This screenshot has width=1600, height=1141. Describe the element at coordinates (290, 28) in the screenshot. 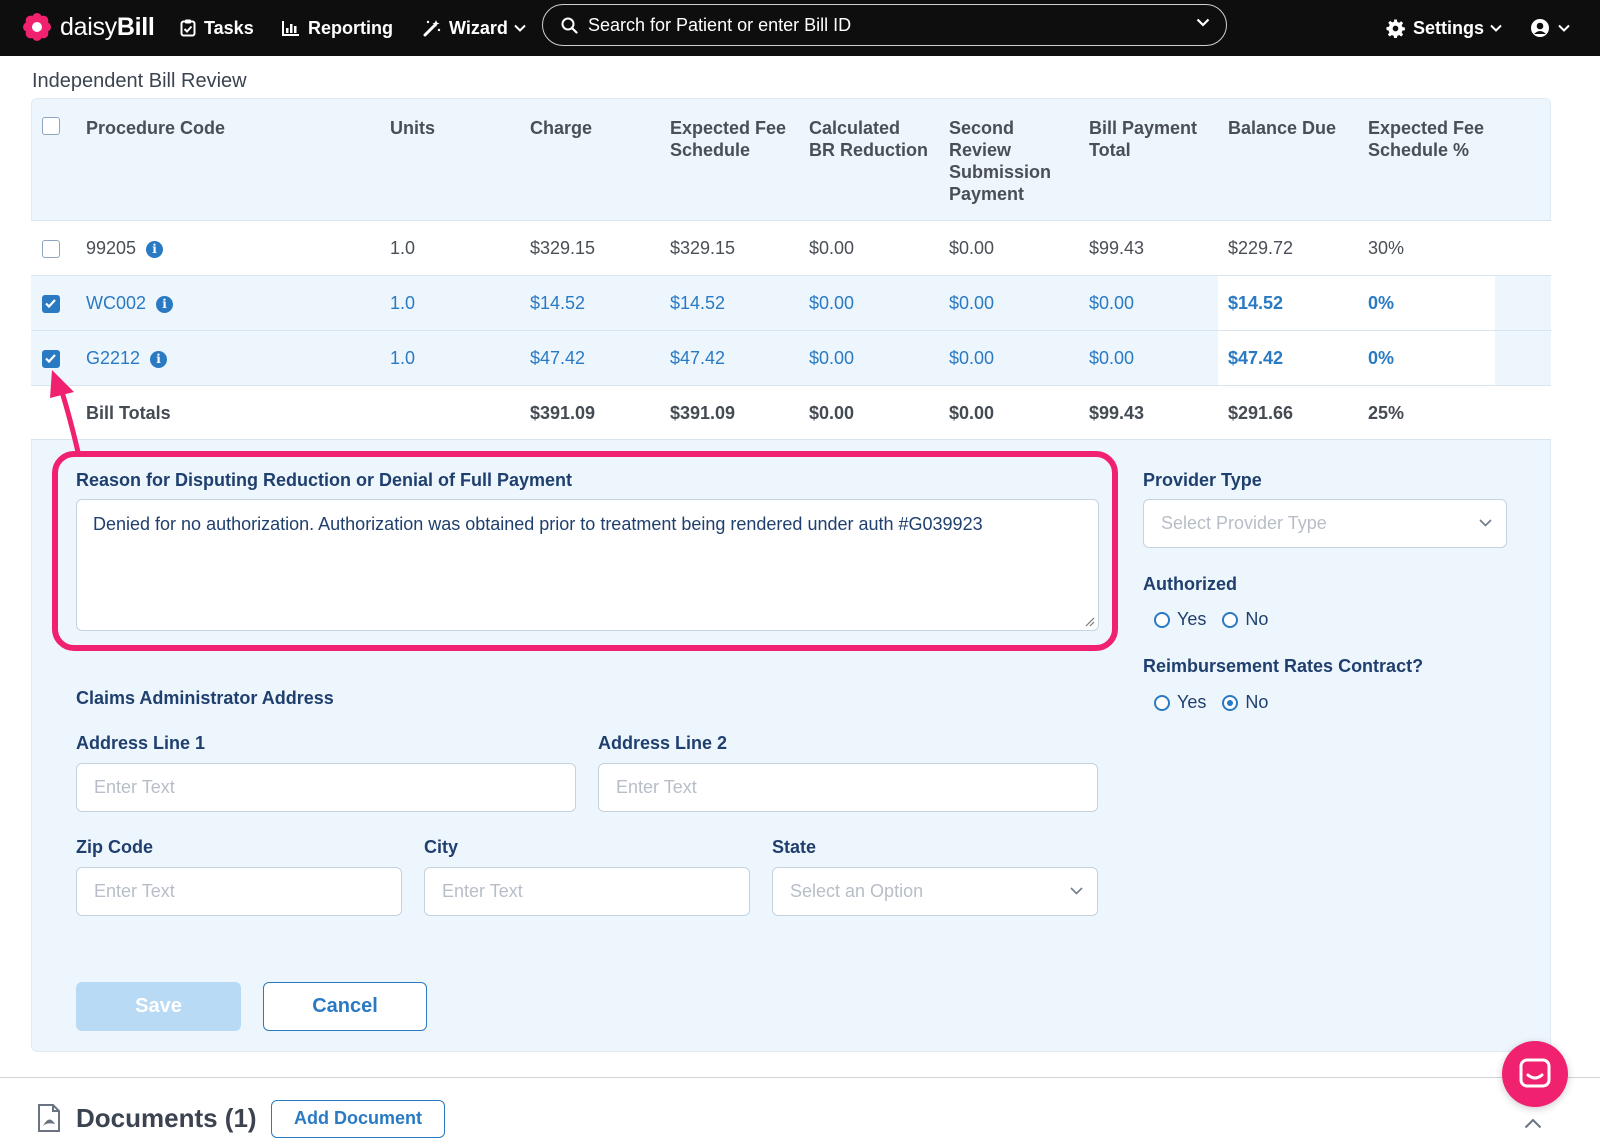

I see `bar-chart-icon` at that location.